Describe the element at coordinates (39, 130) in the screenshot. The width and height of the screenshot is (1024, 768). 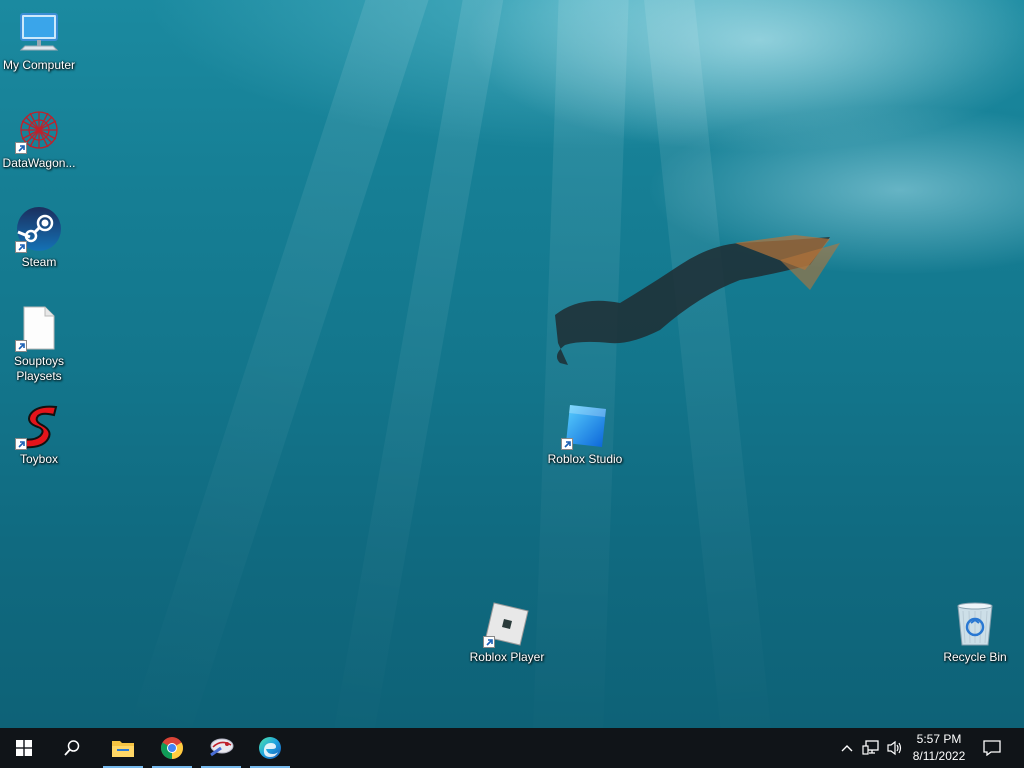
I see `datawagon-icon` at that location.